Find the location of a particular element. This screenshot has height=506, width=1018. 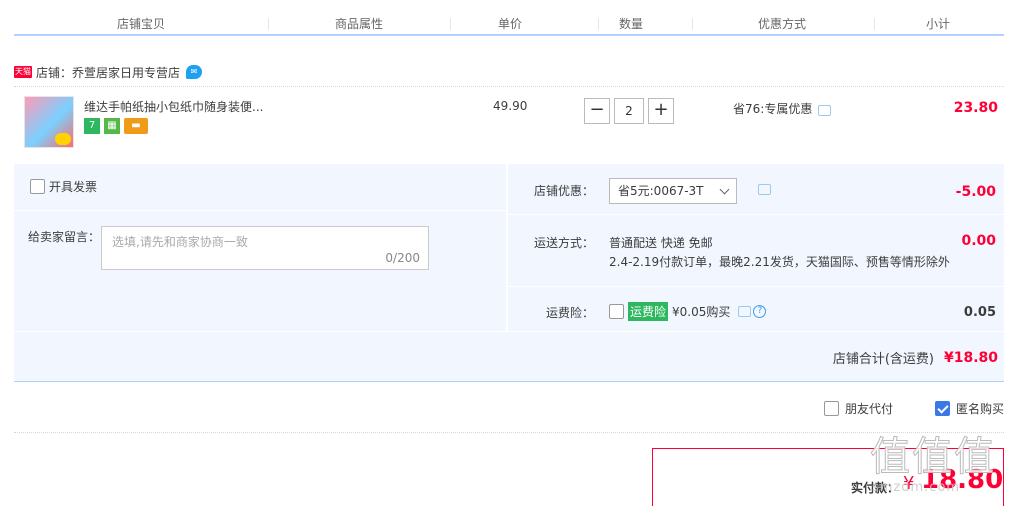

shop-total-label: 店铺合计(含运费) is located at coordinates (883, 359).